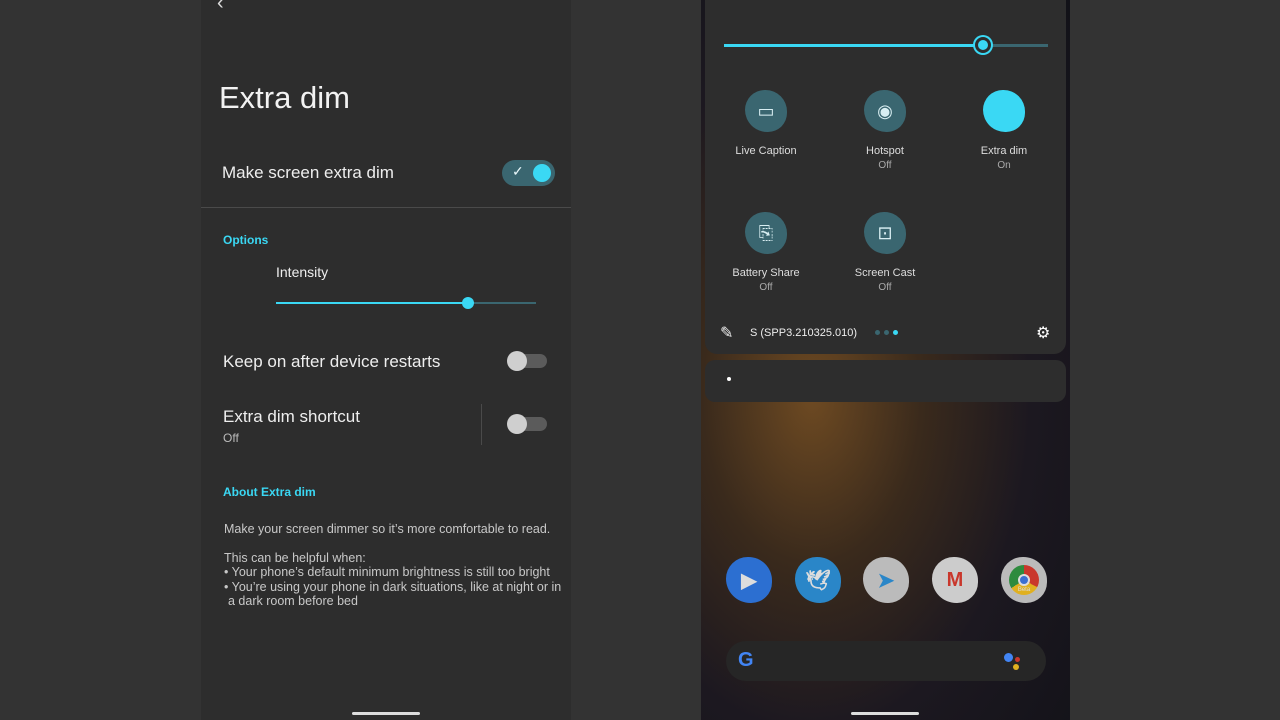 The height and width of the screenshot is (720, 1280). What do you see at coordinates (804, 333) in the screenshot?
I see `build-number: S (SPP3.210325.010)` at bounding box center [804, 333].